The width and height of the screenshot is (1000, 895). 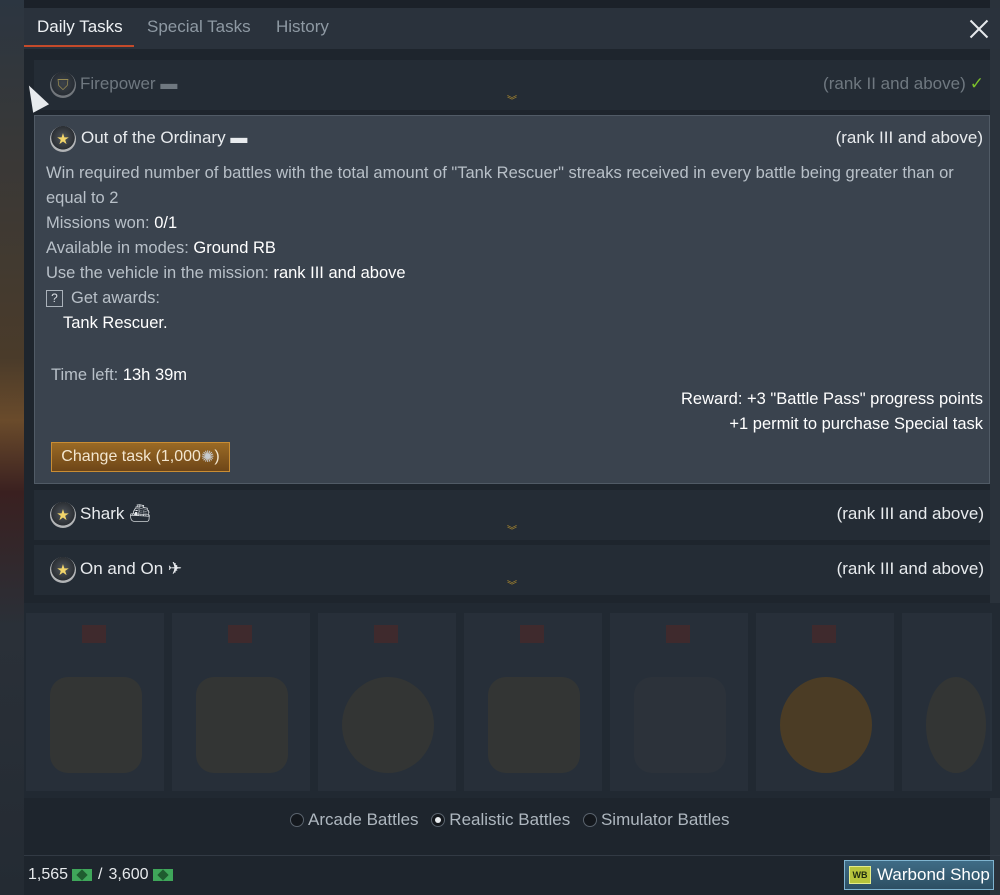 I want to click on radio-selected-icon, so click(x=438, y=820).